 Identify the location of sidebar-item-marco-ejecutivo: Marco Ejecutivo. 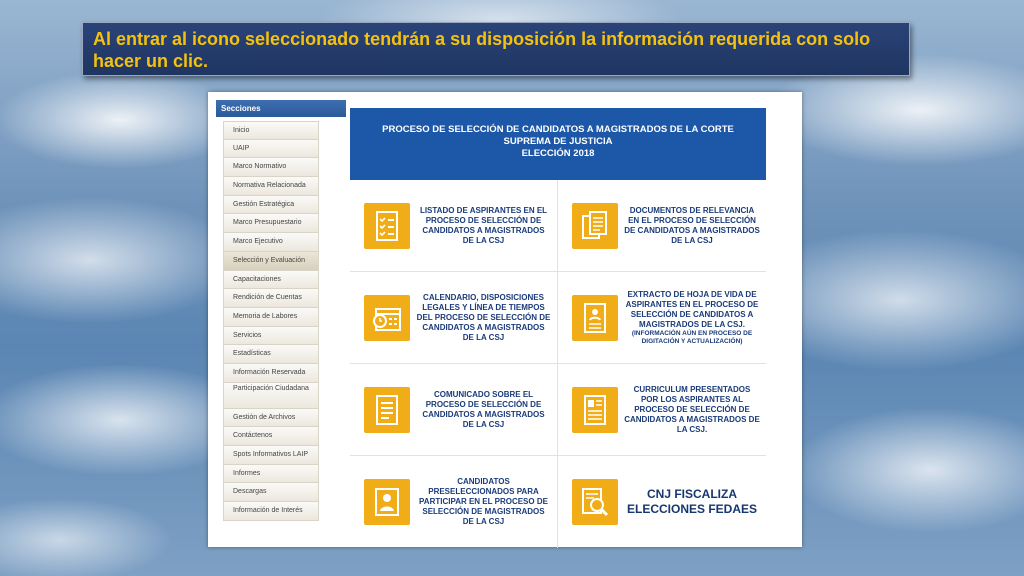
(271, 242).